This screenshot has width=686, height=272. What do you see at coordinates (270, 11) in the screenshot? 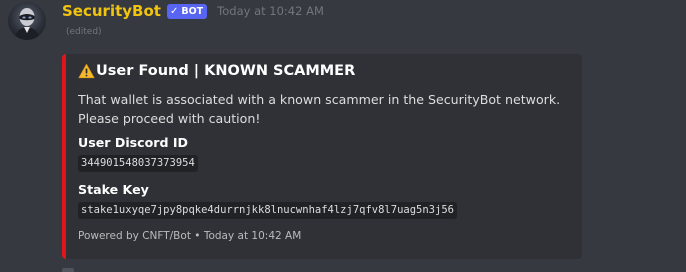
I see `message-timestamp: Today at 10:42 AM` at bounding box center [270, 11].